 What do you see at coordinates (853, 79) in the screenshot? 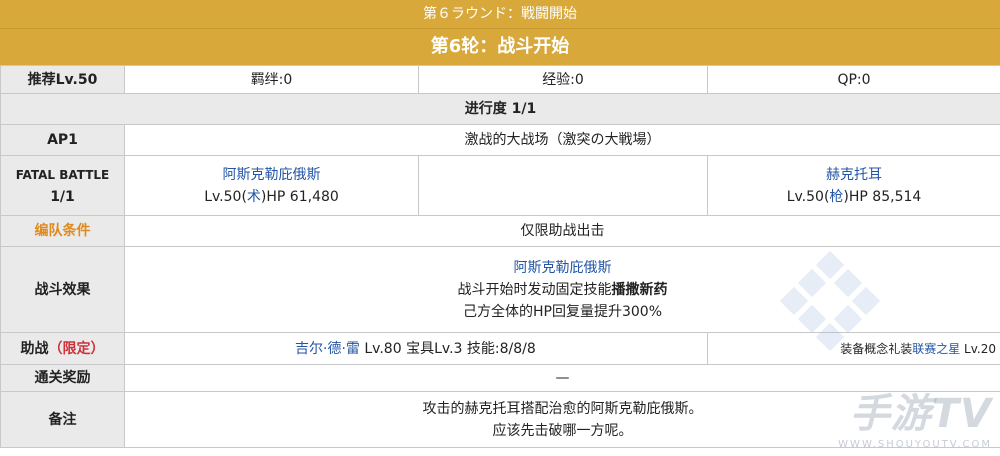
I see `qp-value: QP:0` at bounding box center [853, 79].